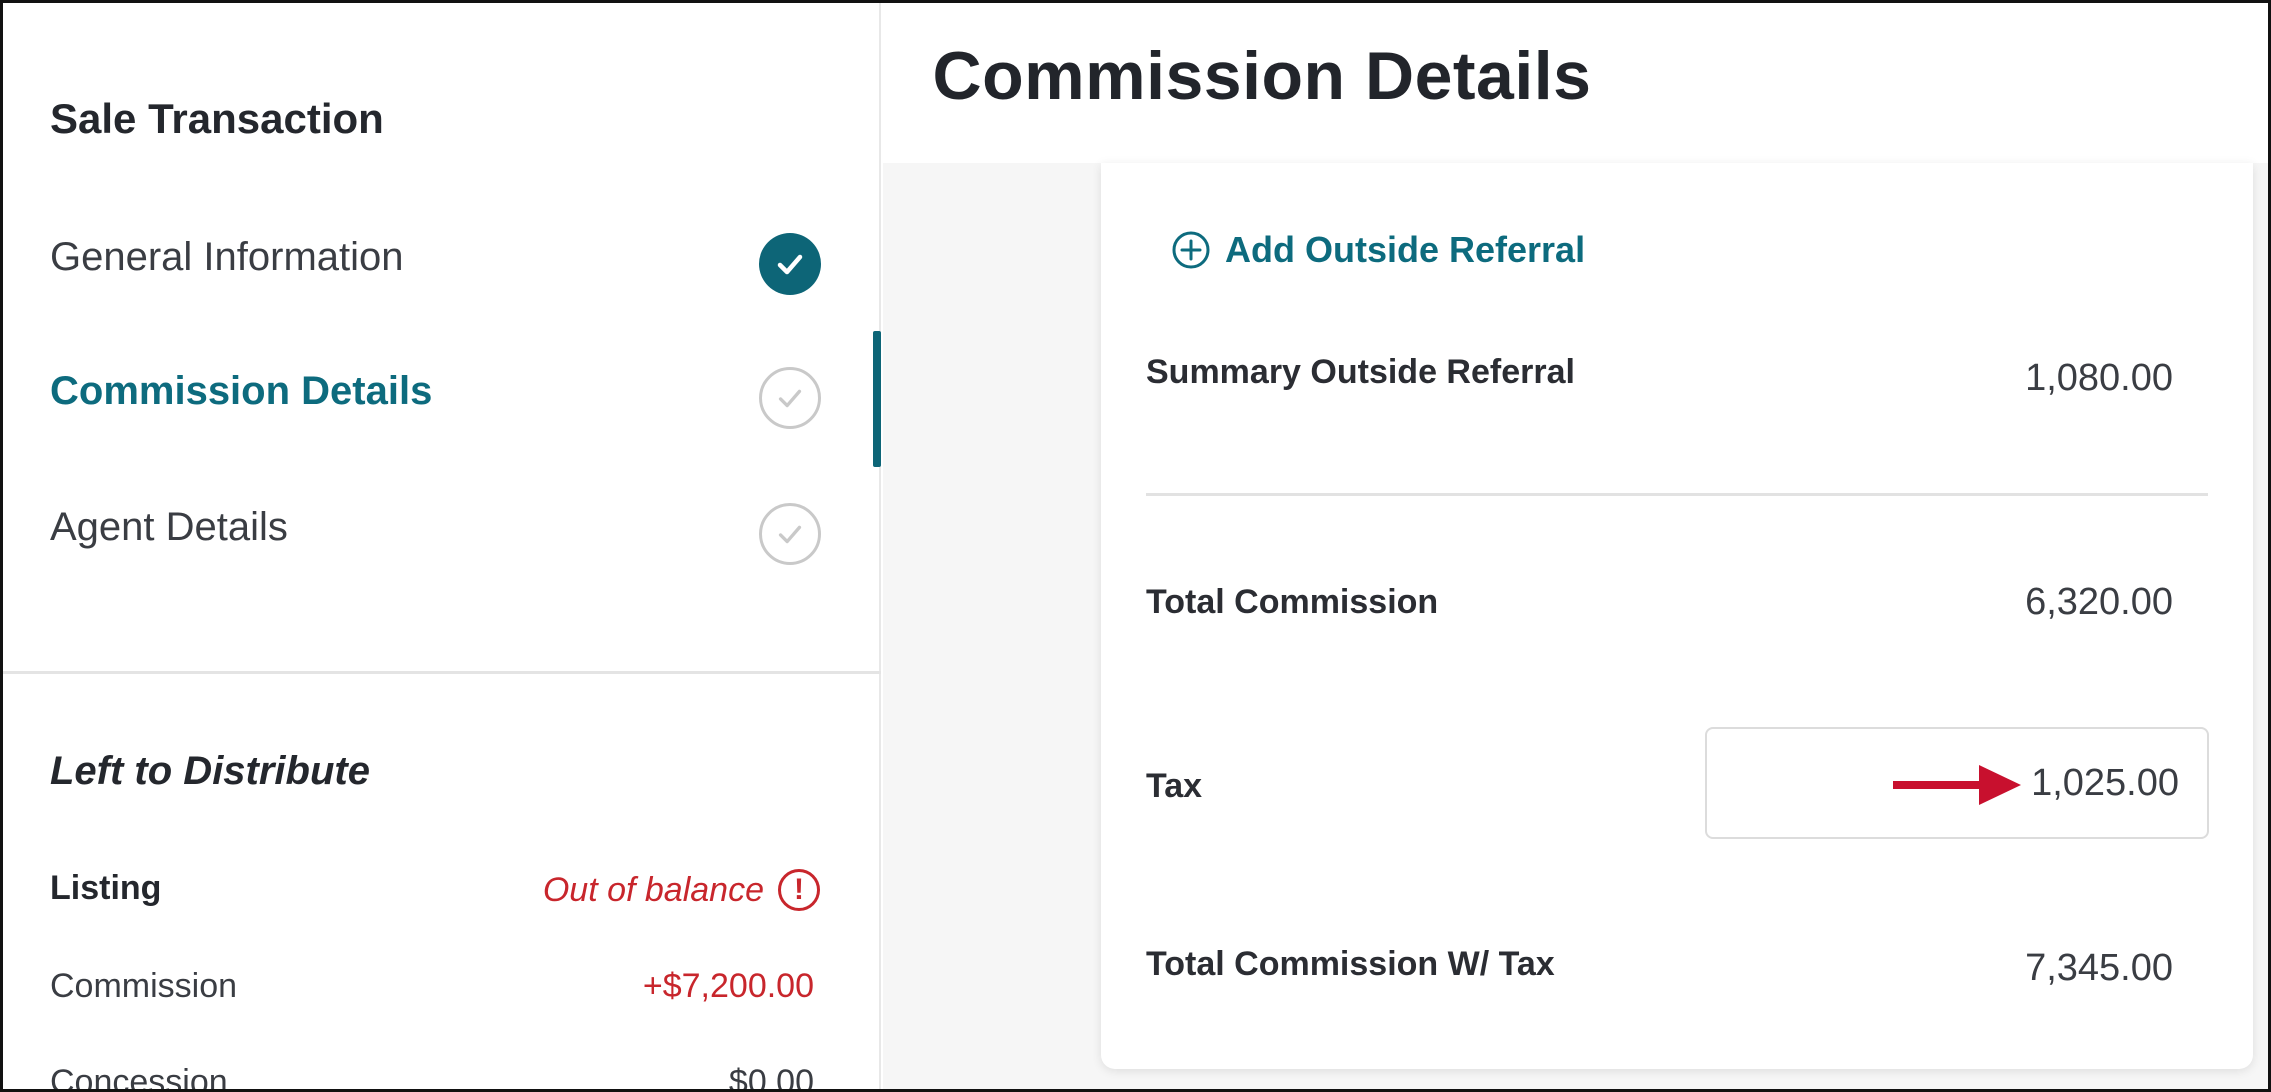 This screenshot has width=2271, height=1092. Describe the element at coordinates (1360, 372) in the screenshot. I see `summary-outside-referral-label: Summary Outside Referral` at that location.